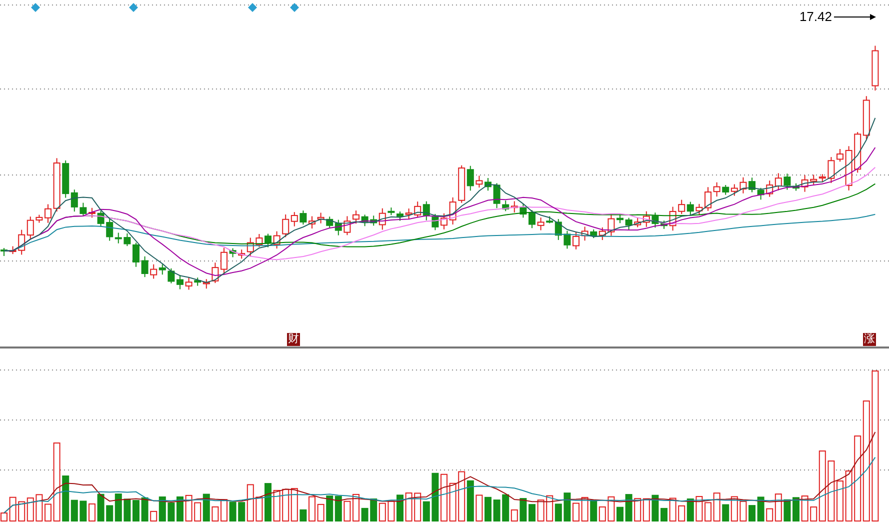 This screenshot has width=889, height=523. What do you see at coordinates (855, 17) in the screenshot?
I see `arrow-icon` at bounding box center [855, 17].